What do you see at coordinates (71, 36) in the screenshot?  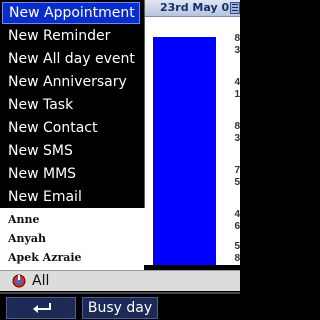 I see `menu-item-new-reminder: New Reminder` at bounding box center [71, 36].